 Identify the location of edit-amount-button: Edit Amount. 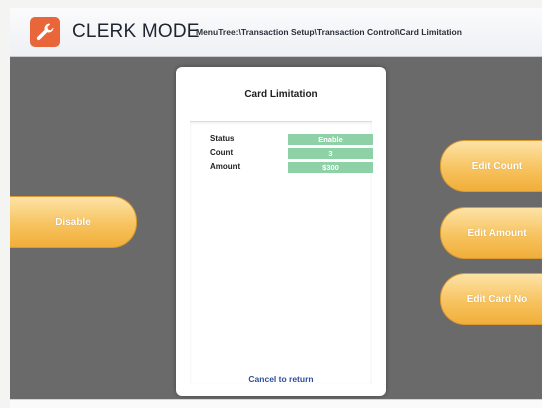
(491, 233).